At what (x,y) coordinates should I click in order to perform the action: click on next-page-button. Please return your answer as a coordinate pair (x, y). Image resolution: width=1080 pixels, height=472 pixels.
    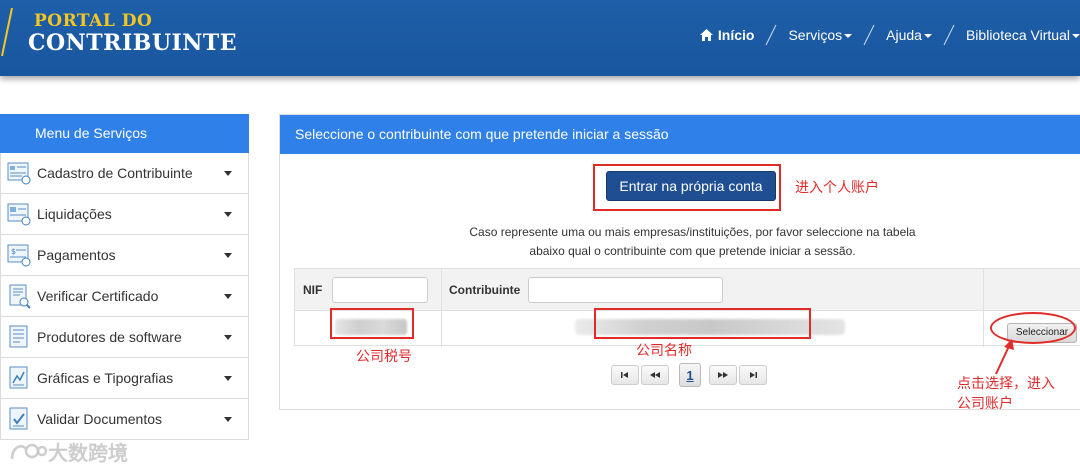
    Looking at the image, I should click on (723, 375).